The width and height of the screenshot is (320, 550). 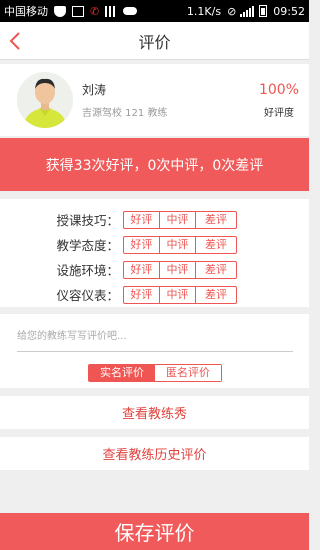 What do you see at coordinates (263, 11) in the screenshot?
I see `battery-icon` at bounding box center [263, 11].